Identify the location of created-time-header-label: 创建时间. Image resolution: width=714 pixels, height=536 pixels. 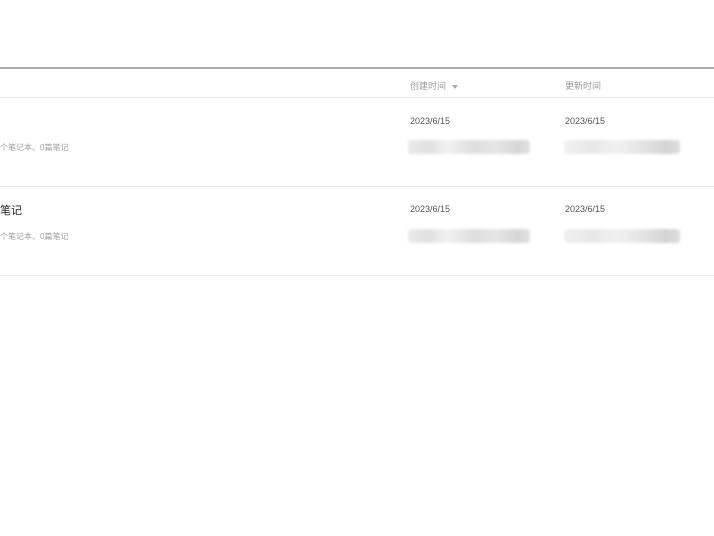
(428, 86).